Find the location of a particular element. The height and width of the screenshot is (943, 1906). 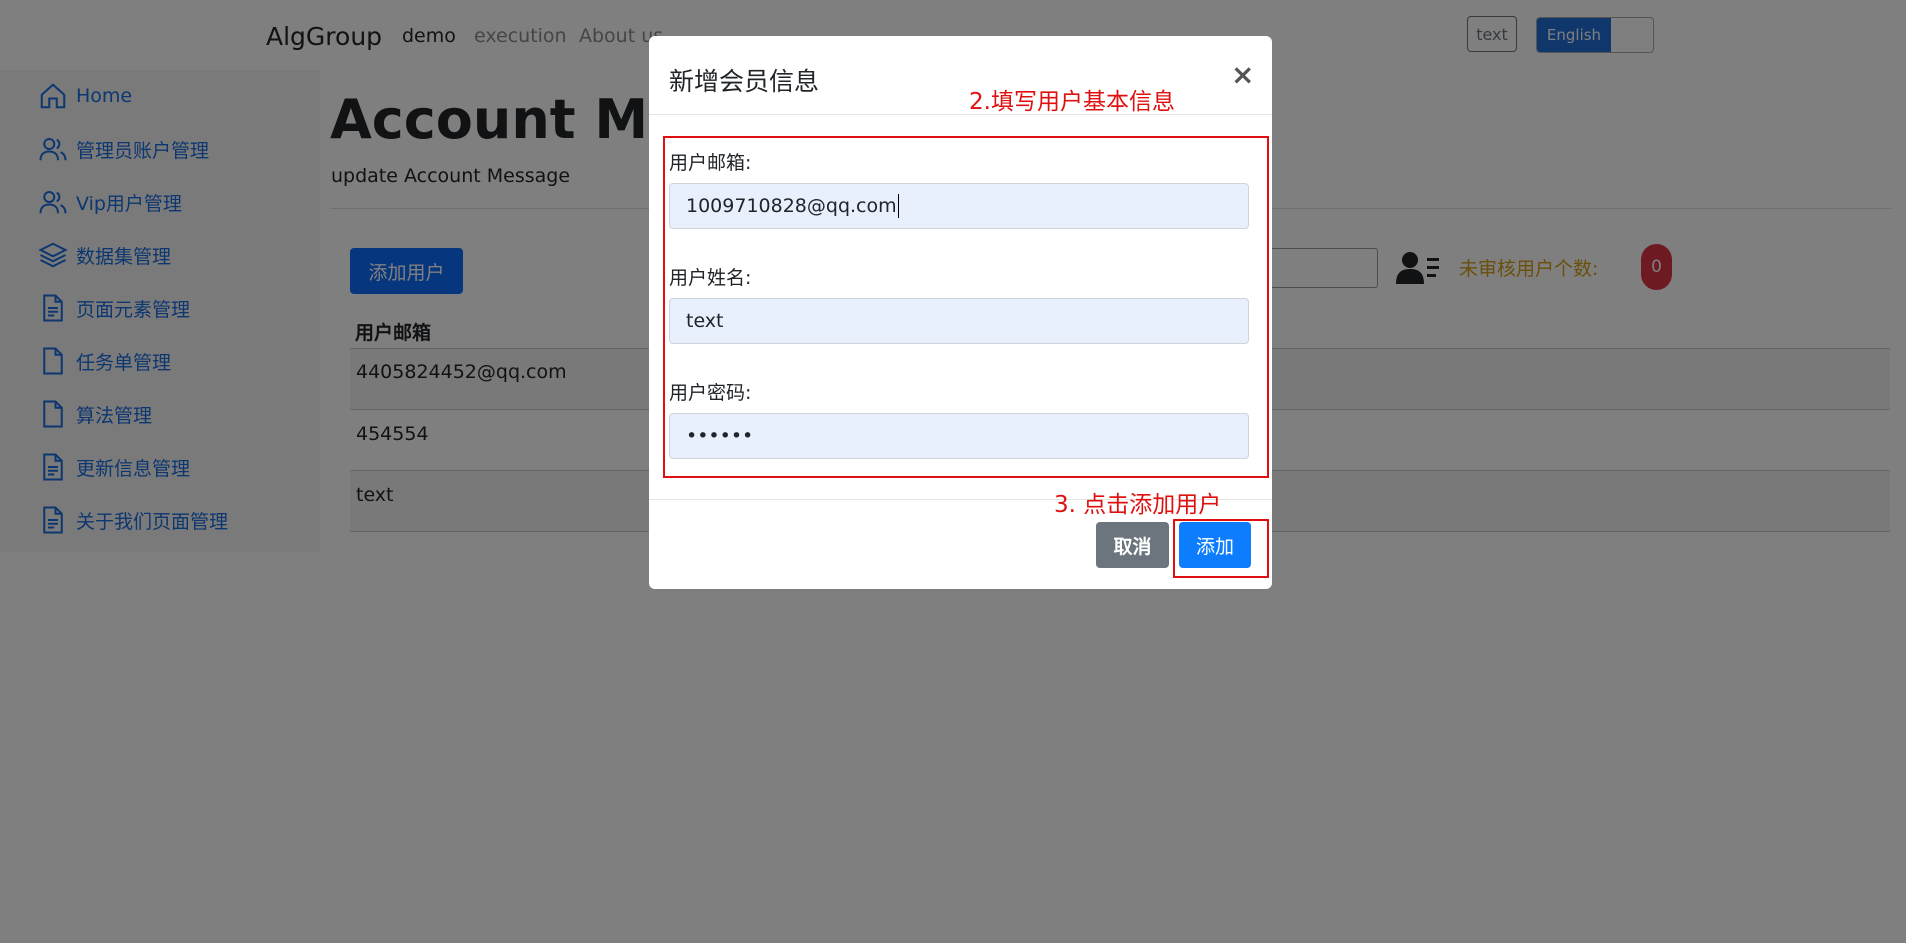

cancel-button: 取消 is located at coordinates (1132, 545).